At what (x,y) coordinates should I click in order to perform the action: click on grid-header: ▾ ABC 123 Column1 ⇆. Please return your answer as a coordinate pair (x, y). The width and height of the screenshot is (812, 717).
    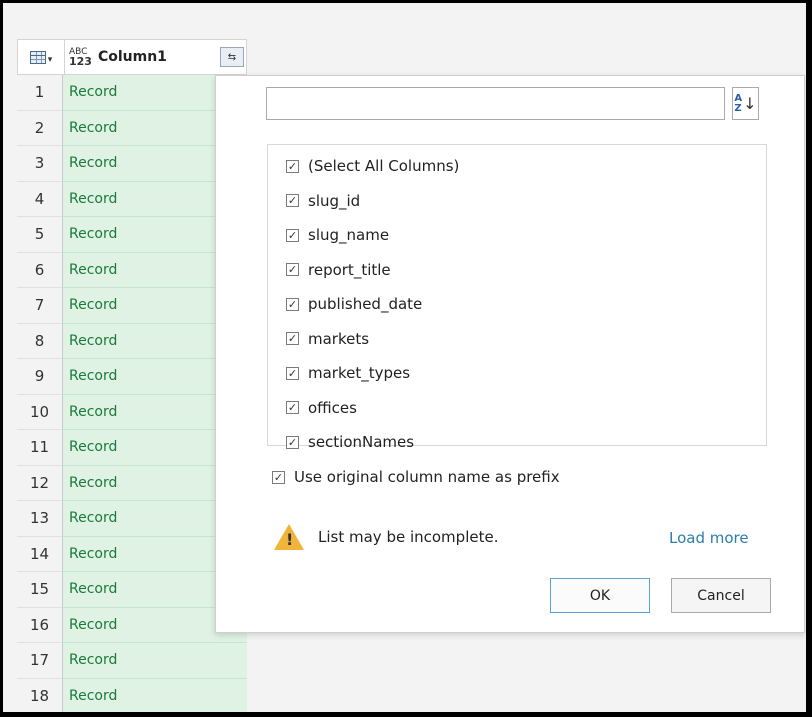
    Looking at the image, I should click on (132, 57).